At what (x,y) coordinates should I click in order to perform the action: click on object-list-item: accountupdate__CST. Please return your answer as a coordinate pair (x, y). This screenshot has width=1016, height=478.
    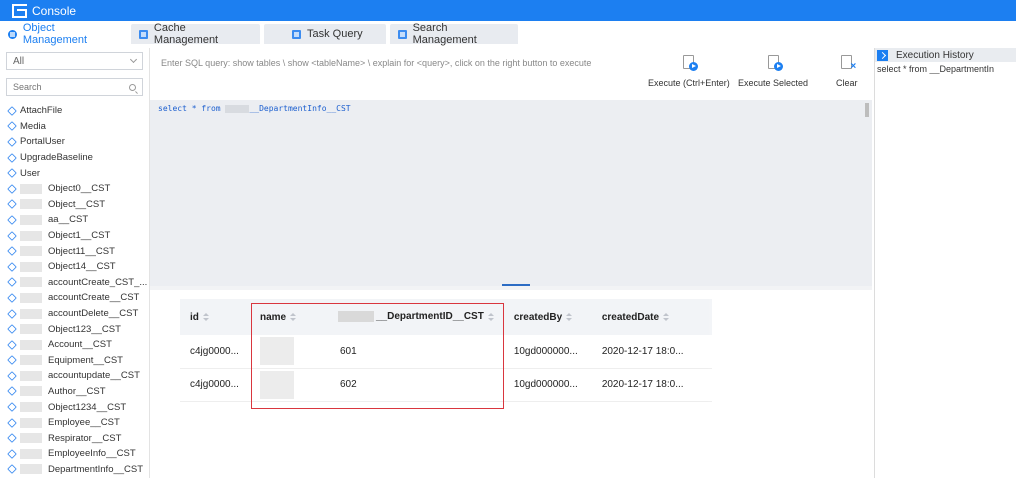
    Looking at the image, I should click on (77, 376).